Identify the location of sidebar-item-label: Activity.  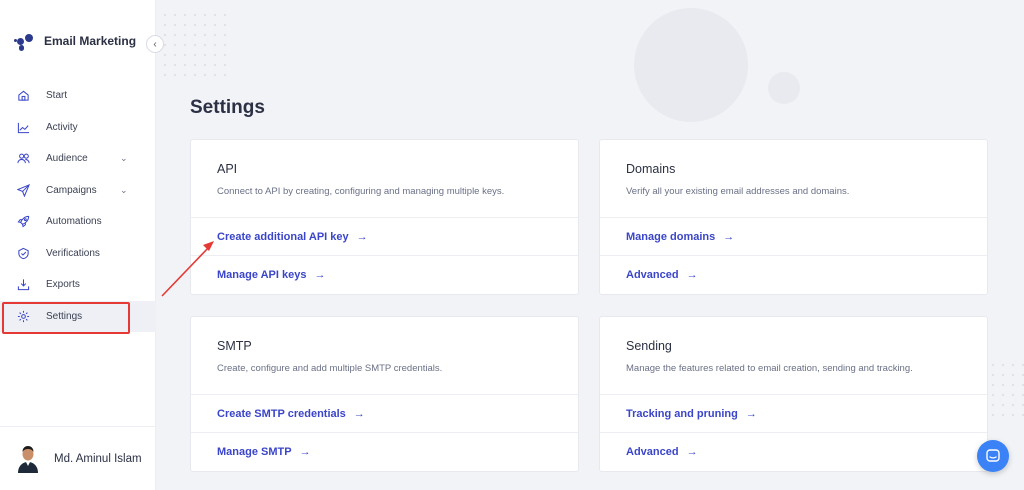
(62, 127).